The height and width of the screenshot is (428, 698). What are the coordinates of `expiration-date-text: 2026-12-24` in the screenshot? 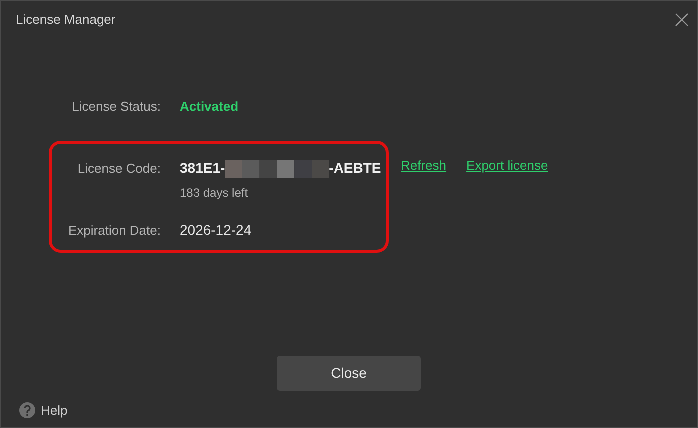 It's located at (216, 230).